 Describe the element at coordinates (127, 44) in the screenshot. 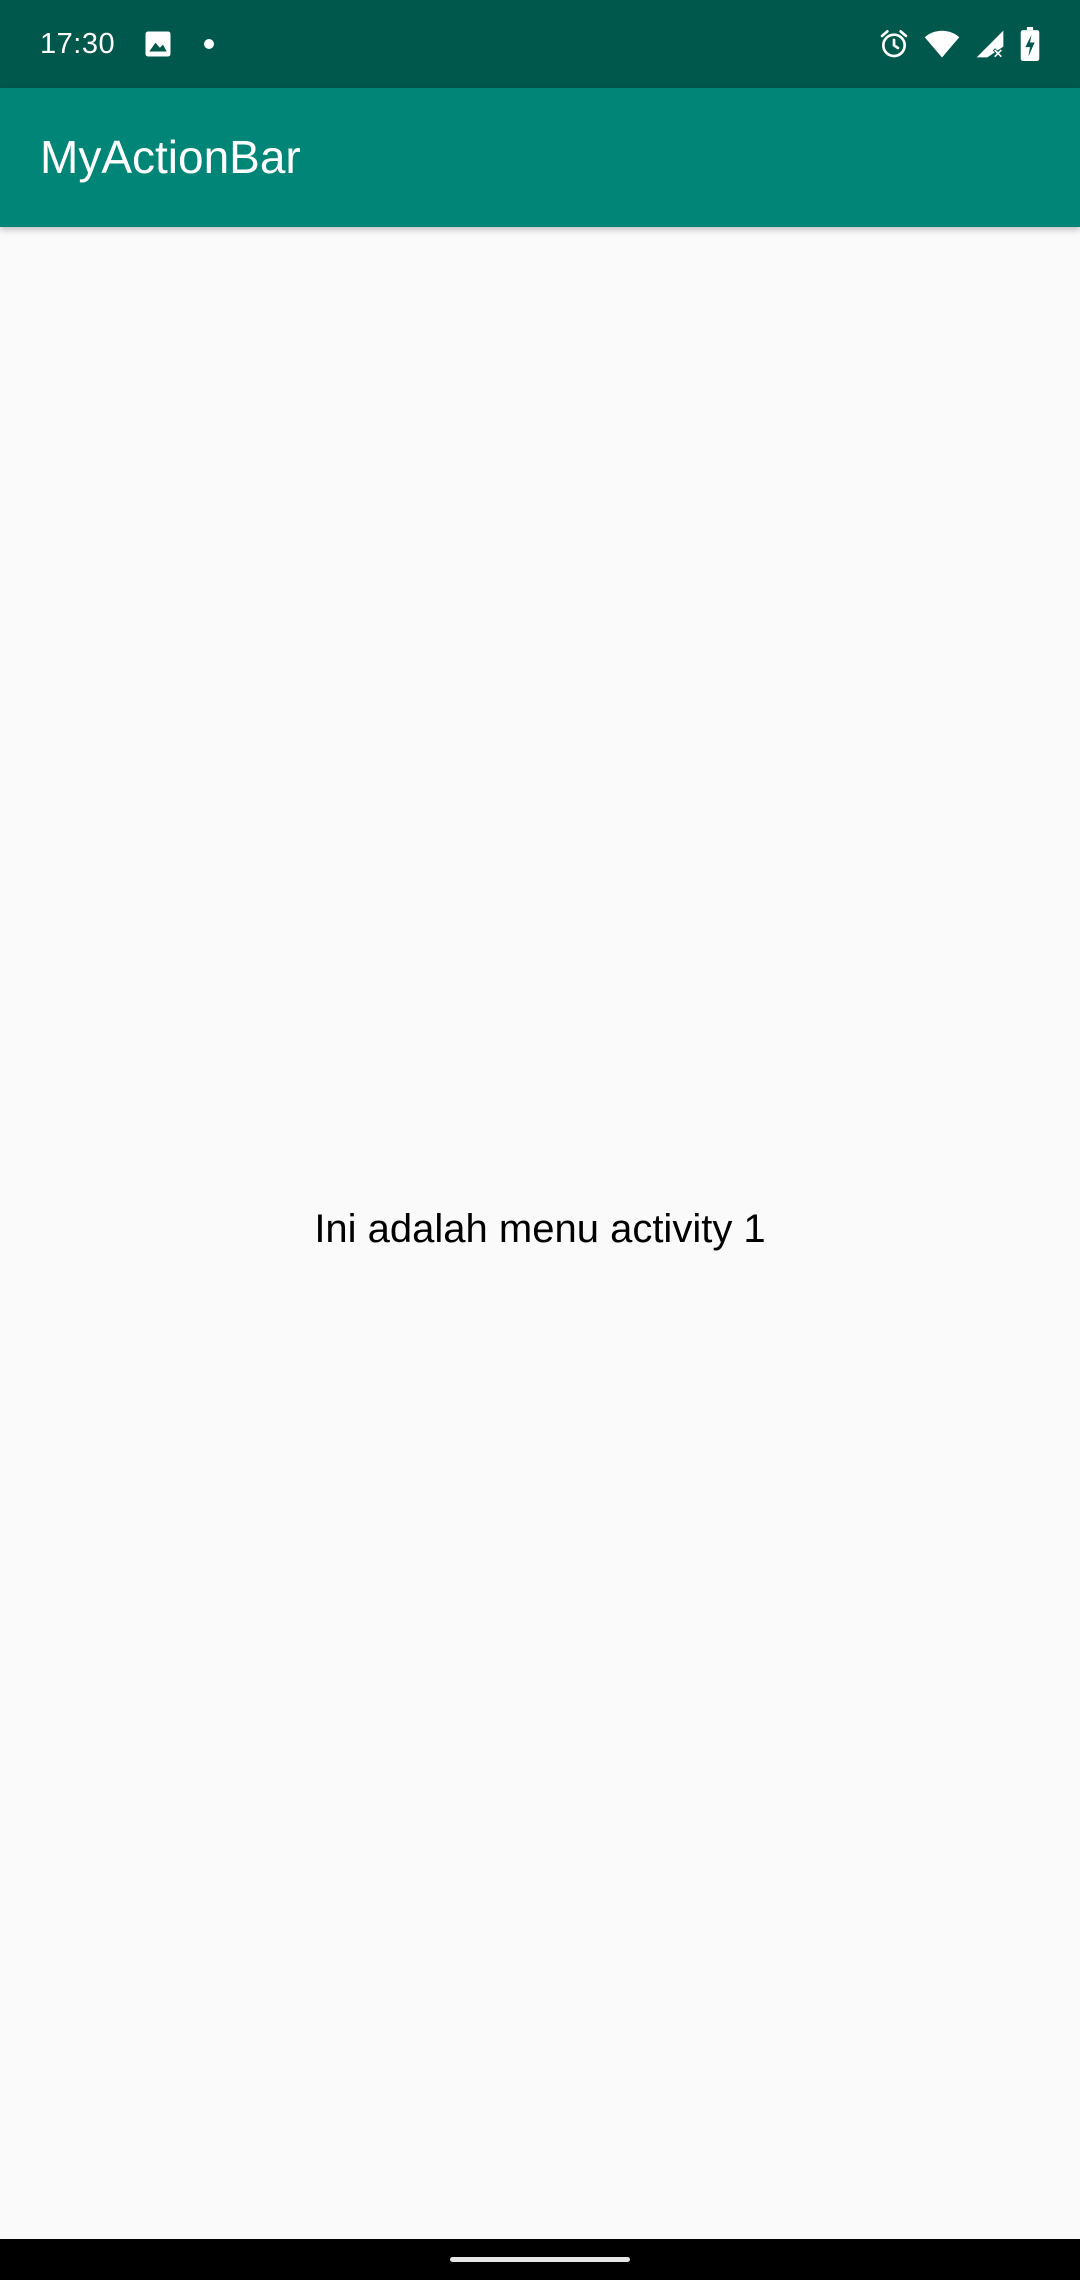

I see `status-bar-left: 17:30` at that location.